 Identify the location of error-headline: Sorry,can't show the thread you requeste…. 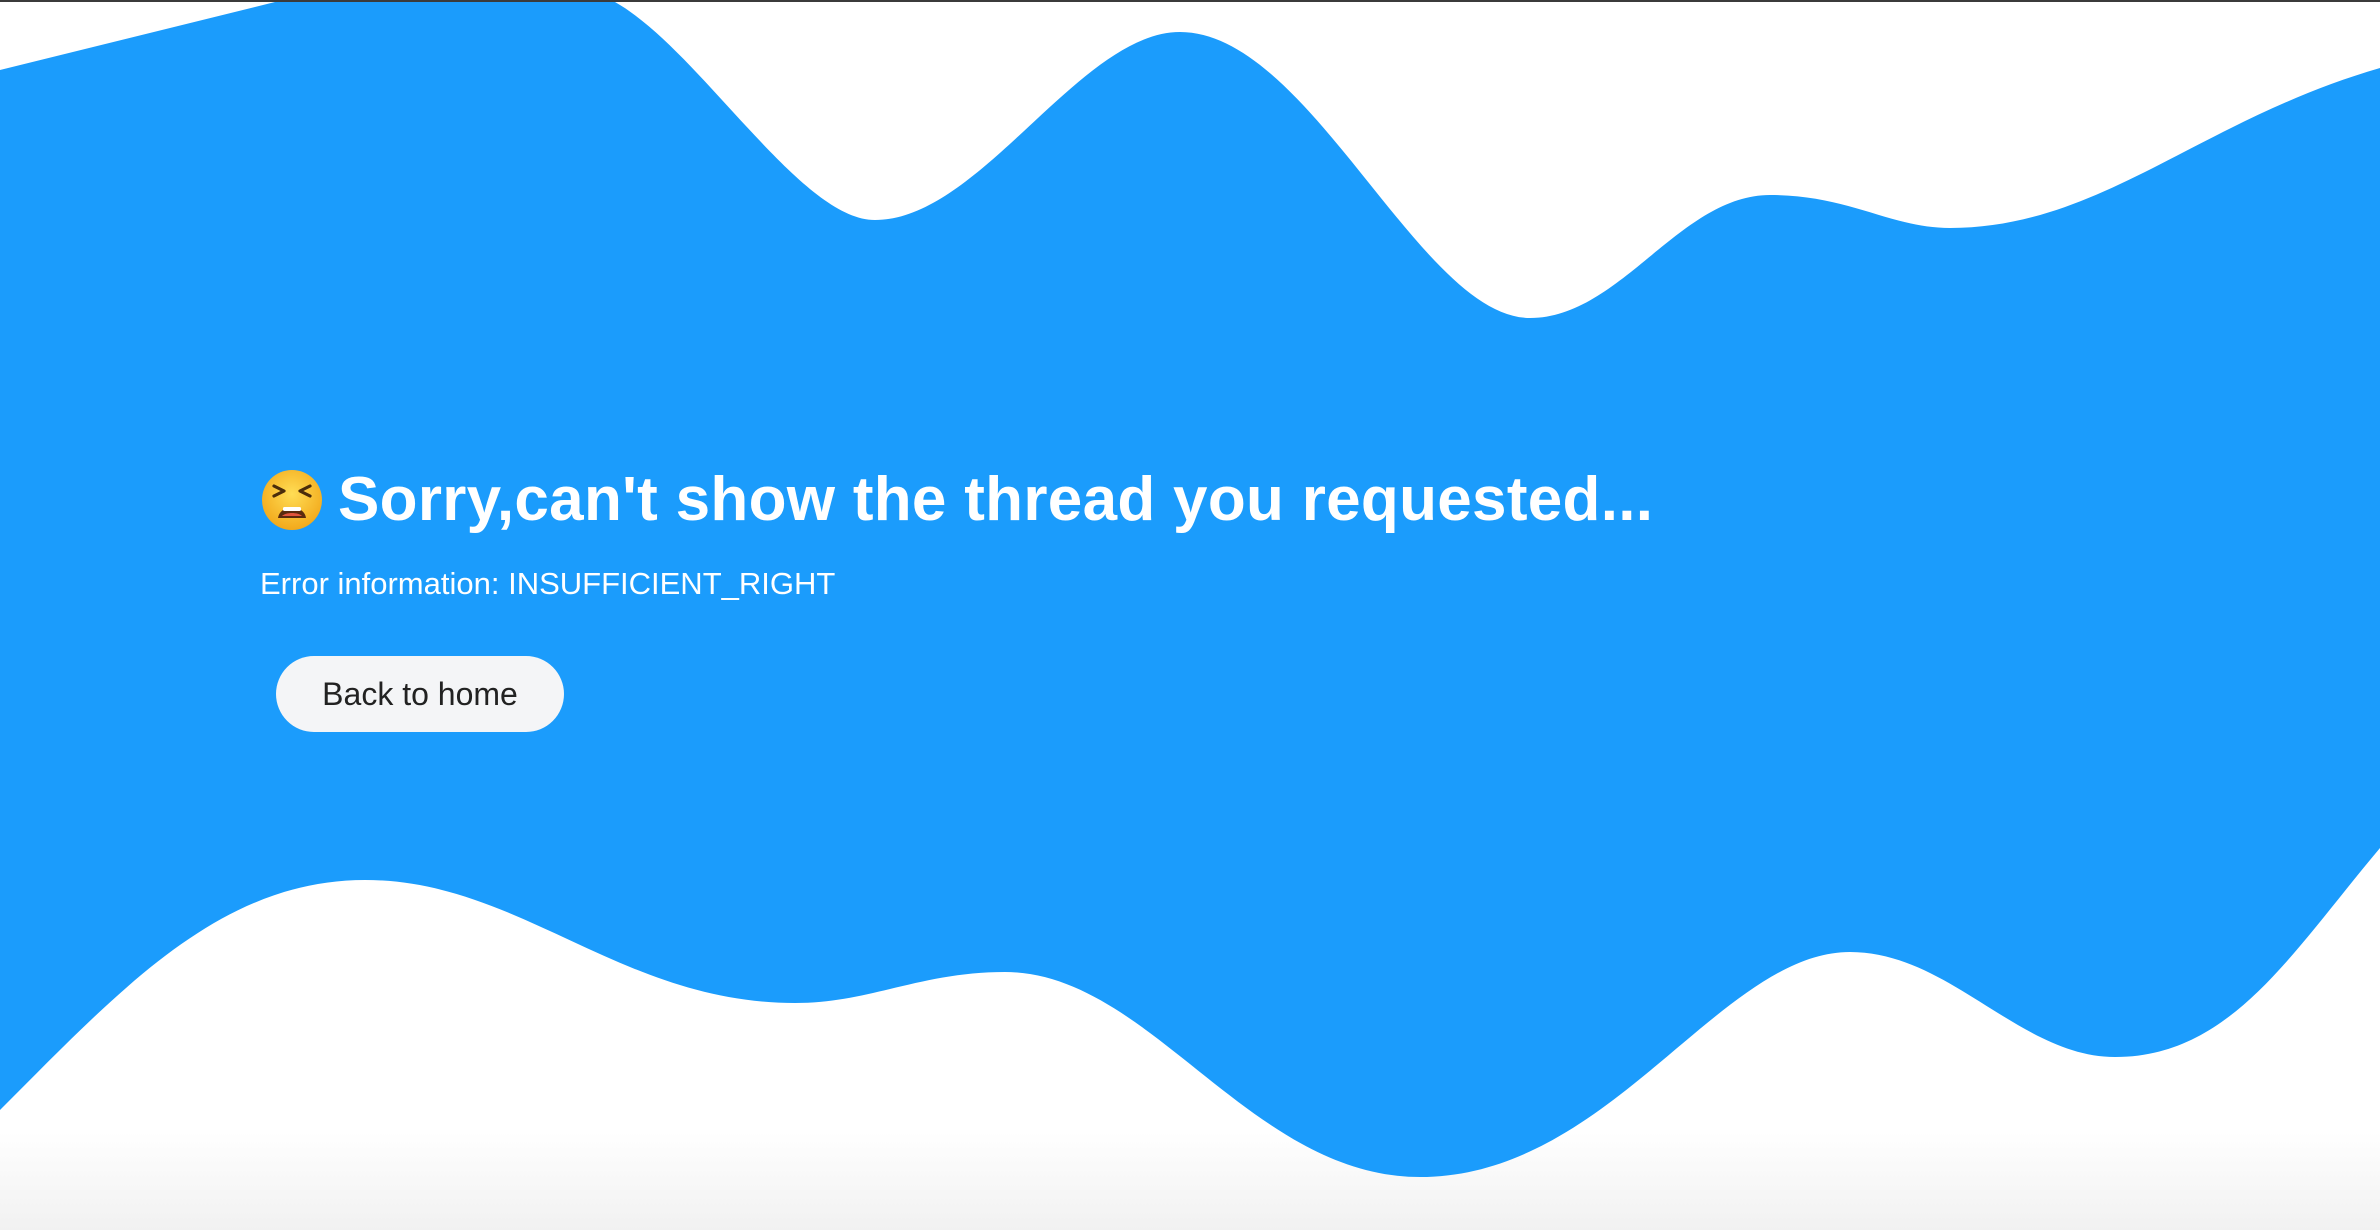
(956, 500).